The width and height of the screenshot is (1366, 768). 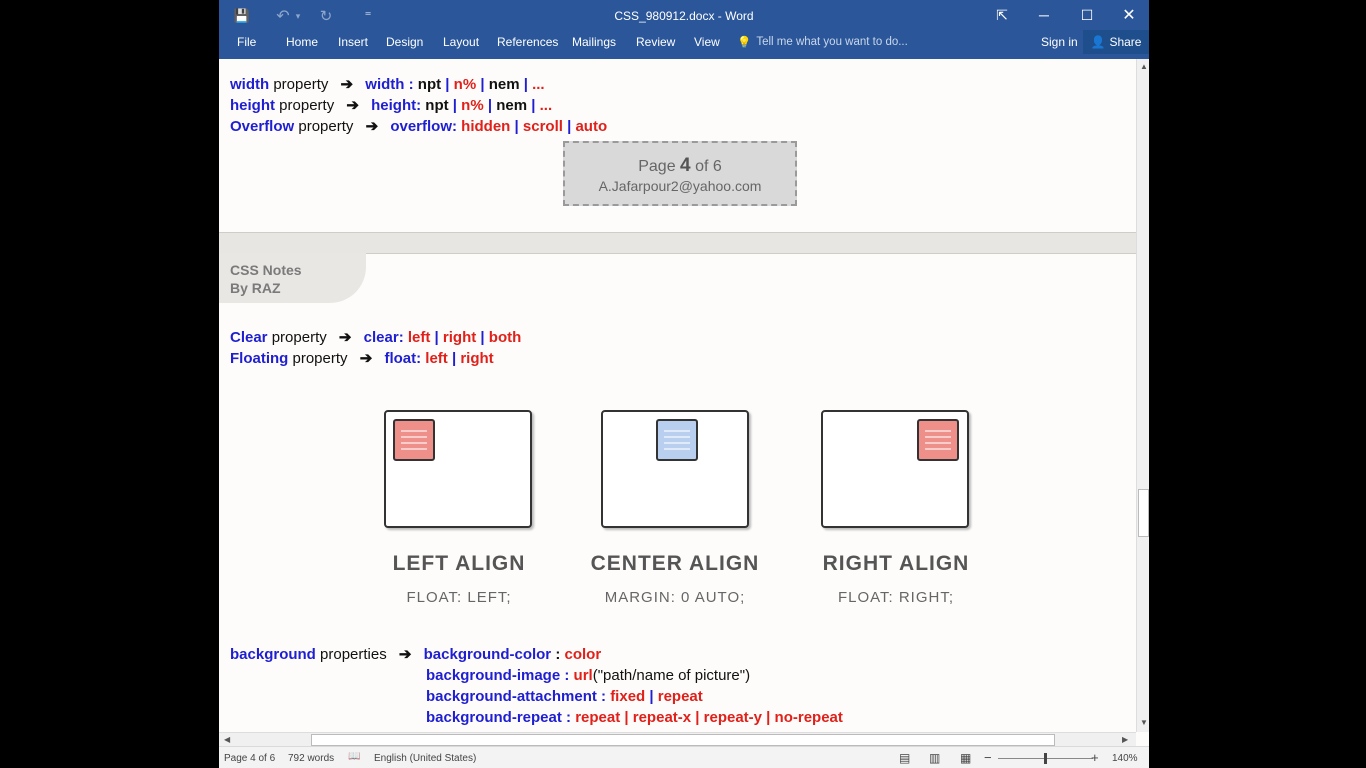 I want to click on vertical-scroll-thumb, so click(x=1143, y=513).